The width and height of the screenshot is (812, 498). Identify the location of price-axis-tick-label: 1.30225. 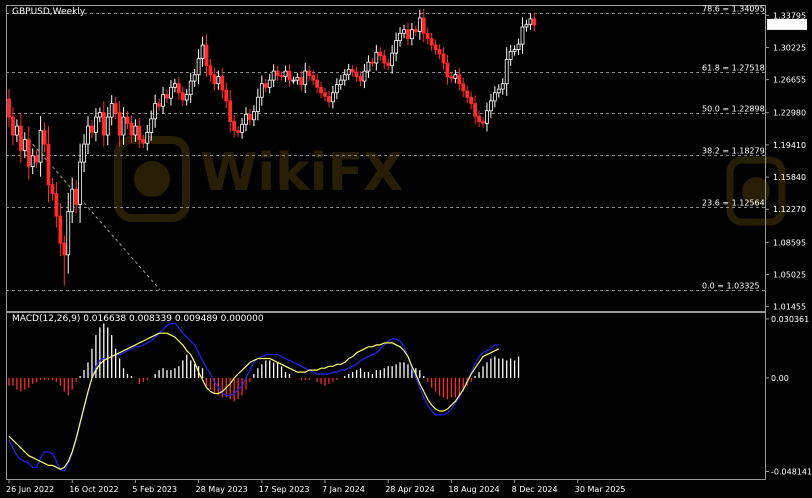
(789, 47).